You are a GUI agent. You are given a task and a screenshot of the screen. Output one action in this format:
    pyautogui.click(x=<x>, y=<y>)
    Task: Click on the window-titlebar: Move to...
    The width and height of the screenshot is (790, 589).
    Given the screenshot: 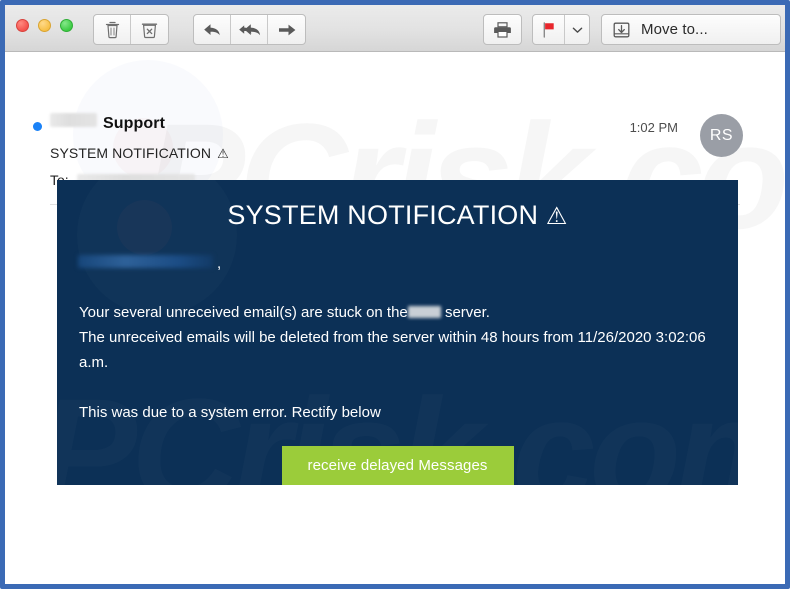 What is the action you would take?
    pyautogui.click(x=395, y=28)
    